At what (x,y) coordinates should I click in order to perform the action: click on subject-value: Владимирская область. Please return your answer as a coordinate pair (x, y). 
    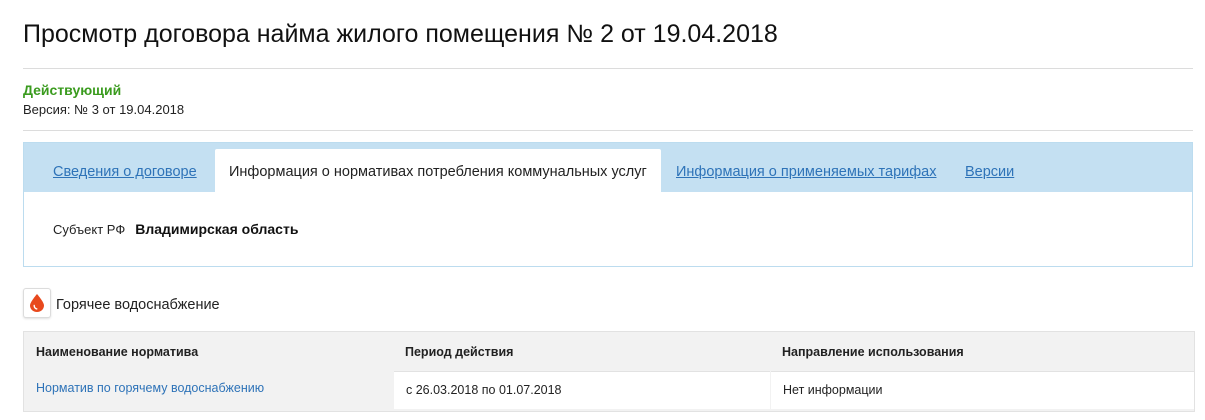
    Looking at the image, I should click on (217, 229).